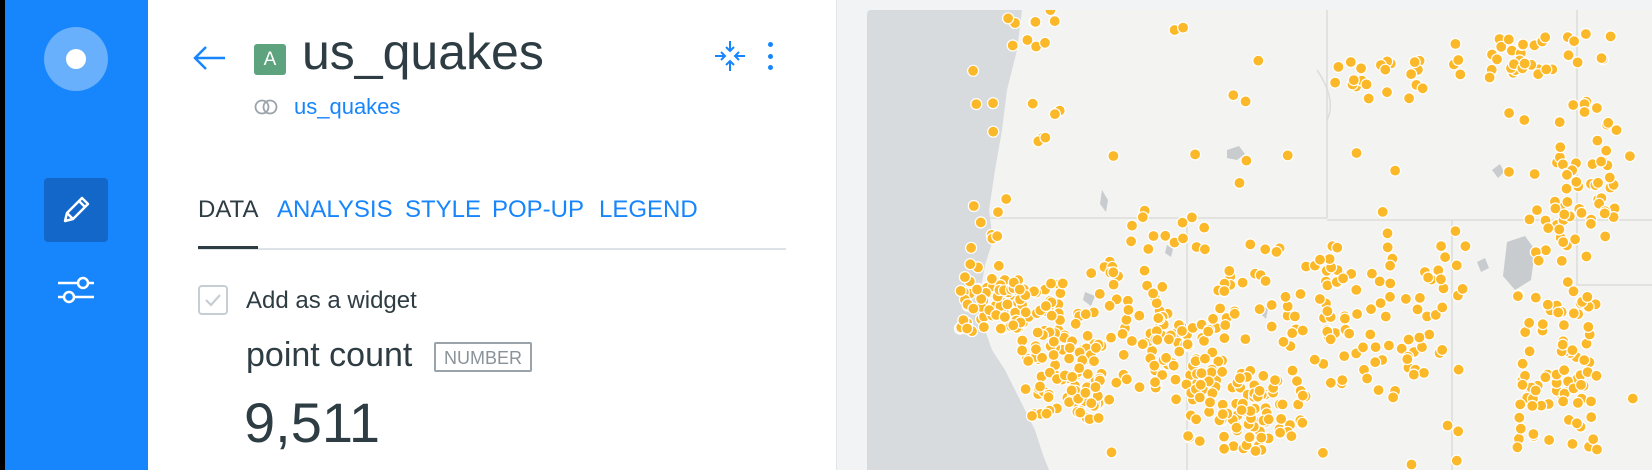 The image size is (1652, 470). What do you see at coordinates (210, 58) in the screenshot?
I see `arrow-left-icon` at bounding box center [210, 58].